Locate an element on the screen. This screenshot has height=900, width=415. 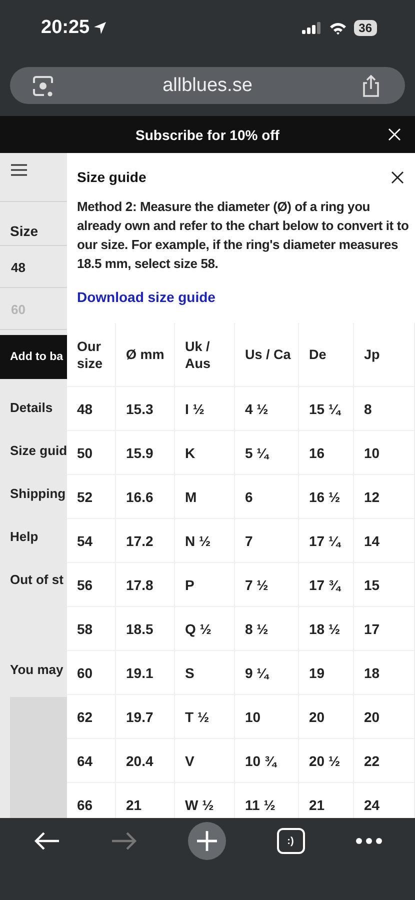
wifi-icon is located at coordinates (337, 28).